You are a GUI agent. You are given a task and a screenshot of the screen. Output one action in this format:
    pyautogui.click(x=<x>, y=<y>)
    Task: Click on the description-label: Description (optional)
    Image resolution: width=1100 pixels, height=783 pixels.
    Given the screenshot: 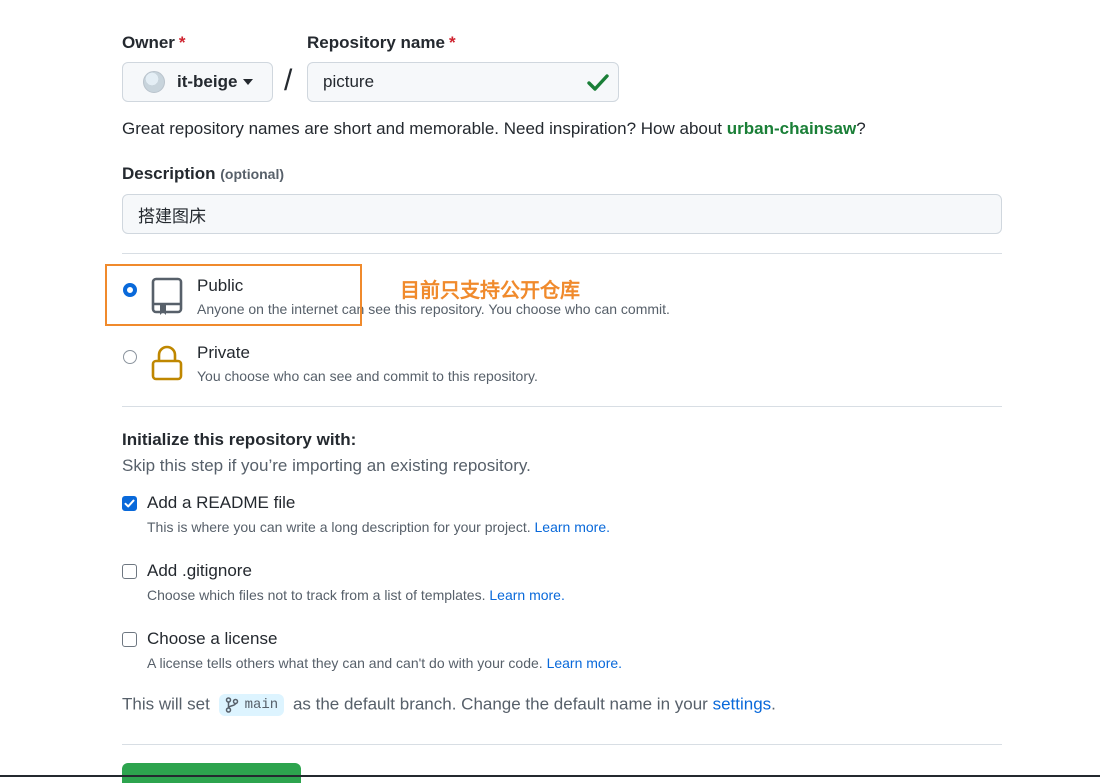 What is the action you would take?
    pyautogui.click(x=203, y=173)
    